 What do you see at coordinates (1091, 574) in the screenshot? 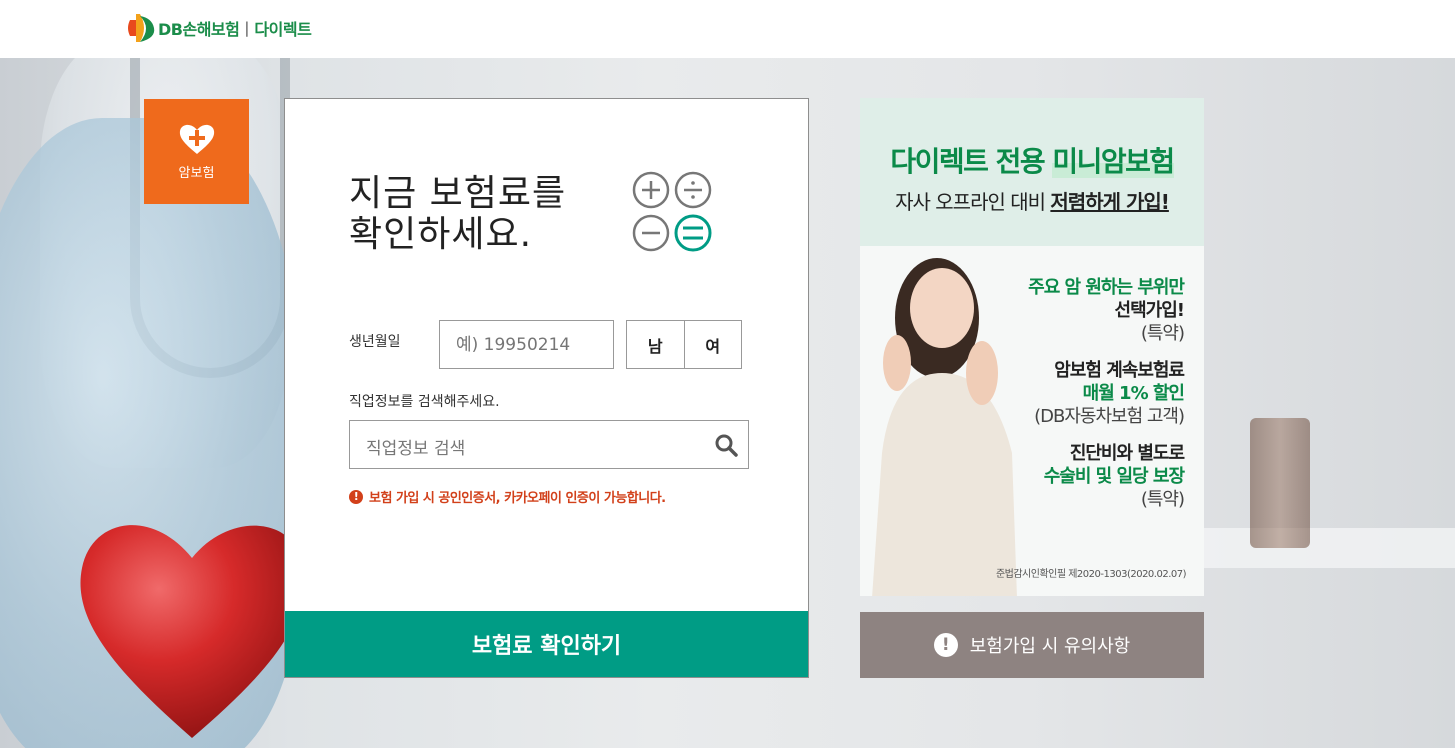
I see `compliance-text: 준법감시인확인필 제2020-1303(2020.02.07)` at bounding box center [1091, 574].